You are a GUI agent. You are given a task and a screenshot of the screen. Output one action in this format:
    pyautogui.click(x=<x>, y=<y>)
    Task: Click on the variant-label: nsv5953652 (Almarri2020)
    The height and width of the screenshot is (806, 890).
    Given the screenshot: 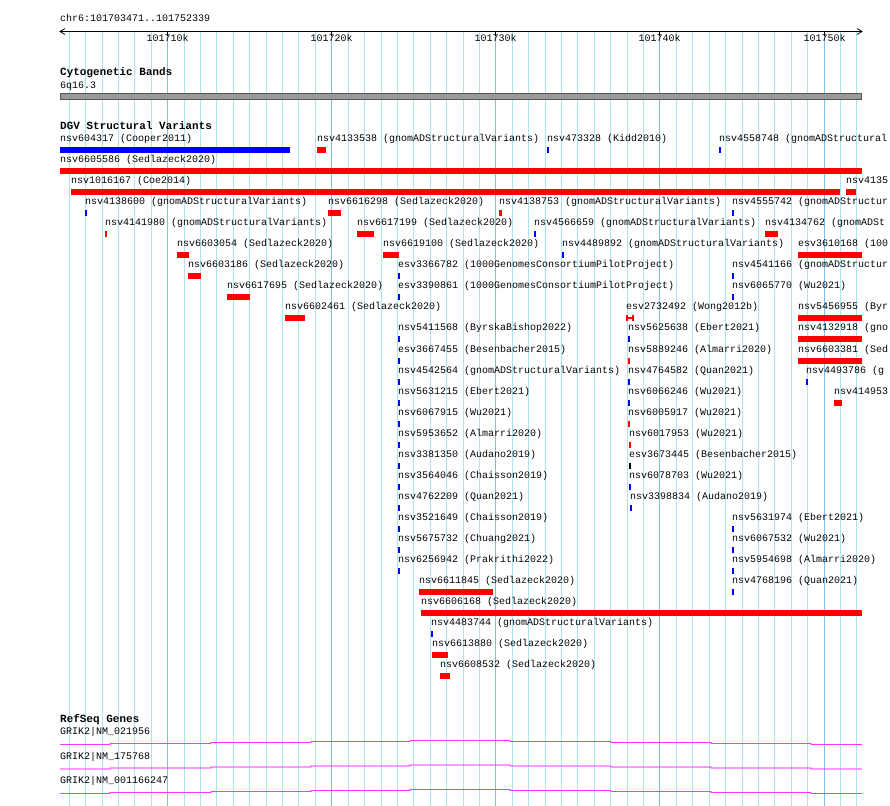 What is the action you would take?
    pyautogui.click(x=470, y=435)
    